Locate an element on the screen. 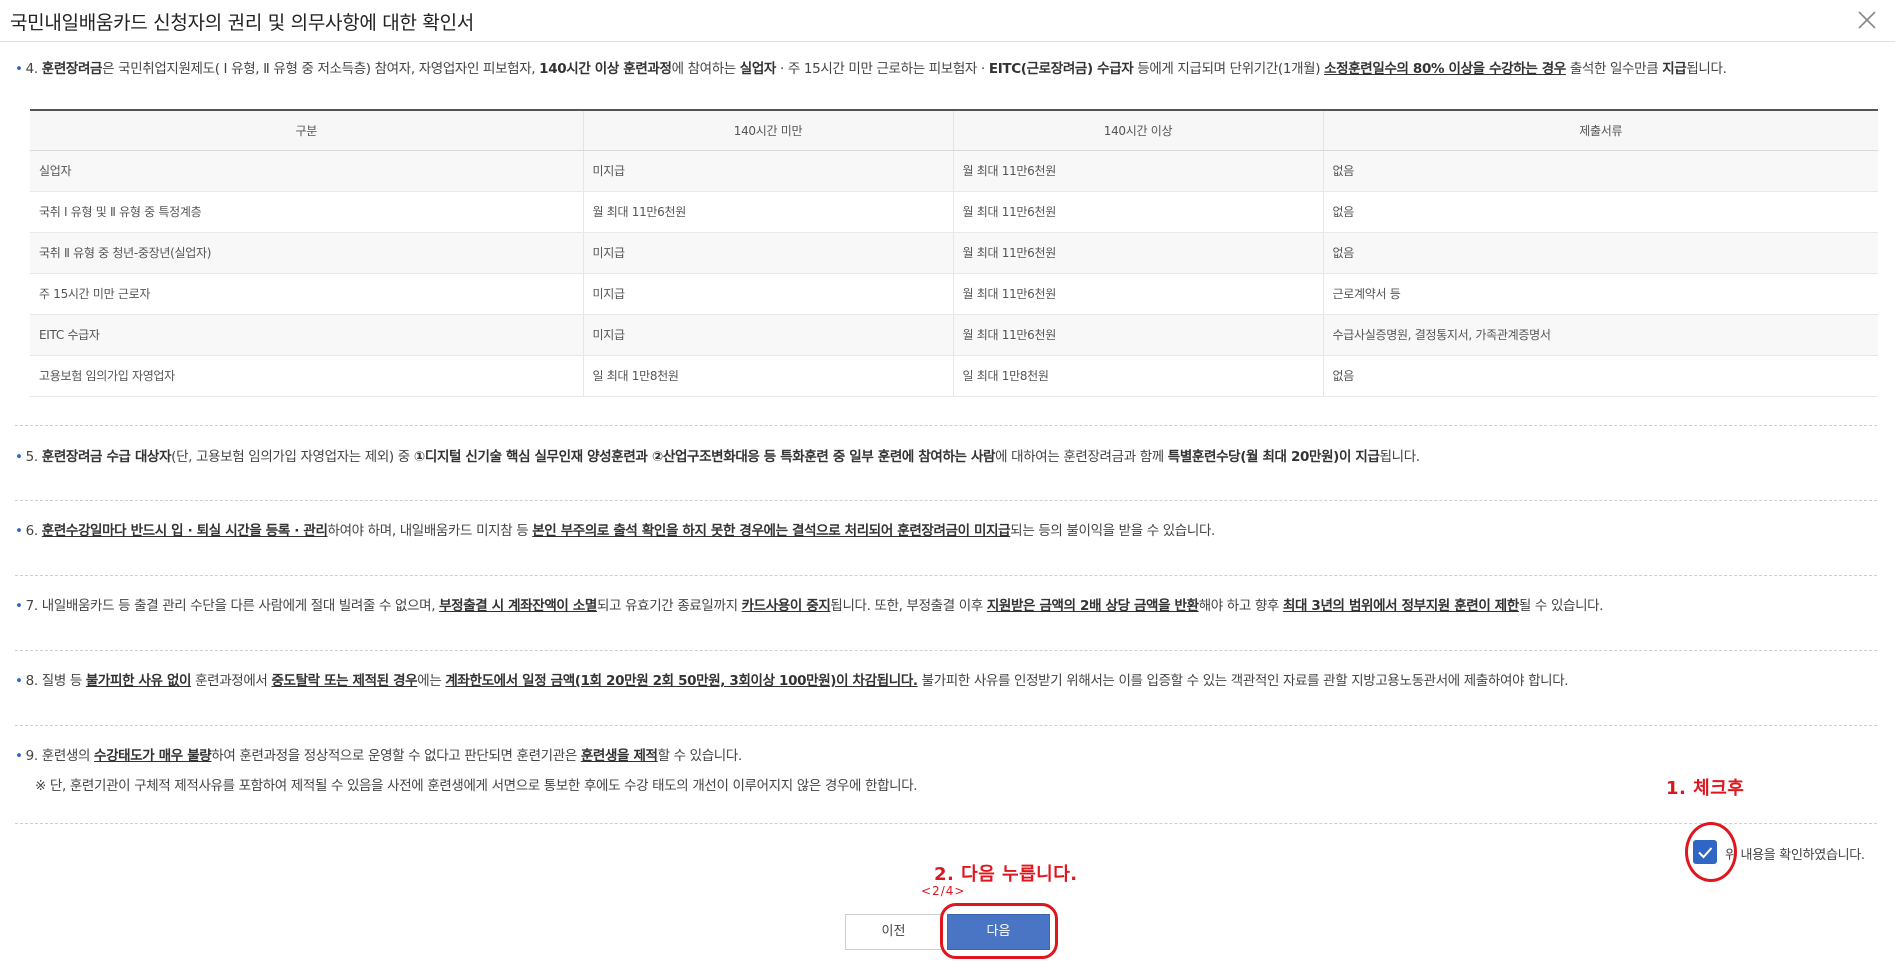 The image size is (1895, 961). close-button is located at coordinates (1867, 20).